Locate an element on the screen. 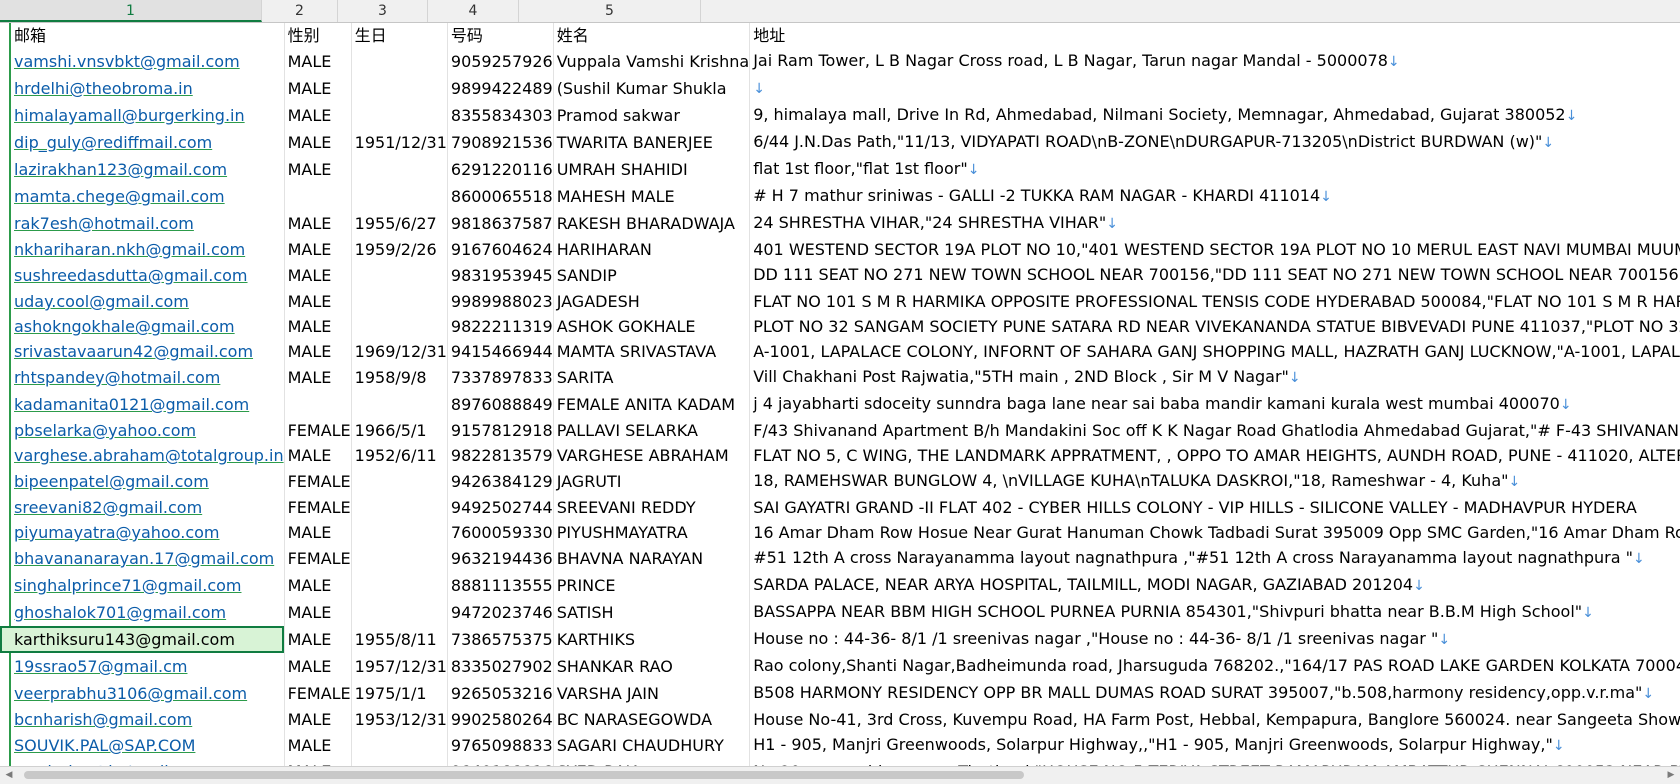 Image resolution: width=1680 pixels, height=784 pixels. birthday-cell: 1966/5/1 is located at coordinates (399, 430).